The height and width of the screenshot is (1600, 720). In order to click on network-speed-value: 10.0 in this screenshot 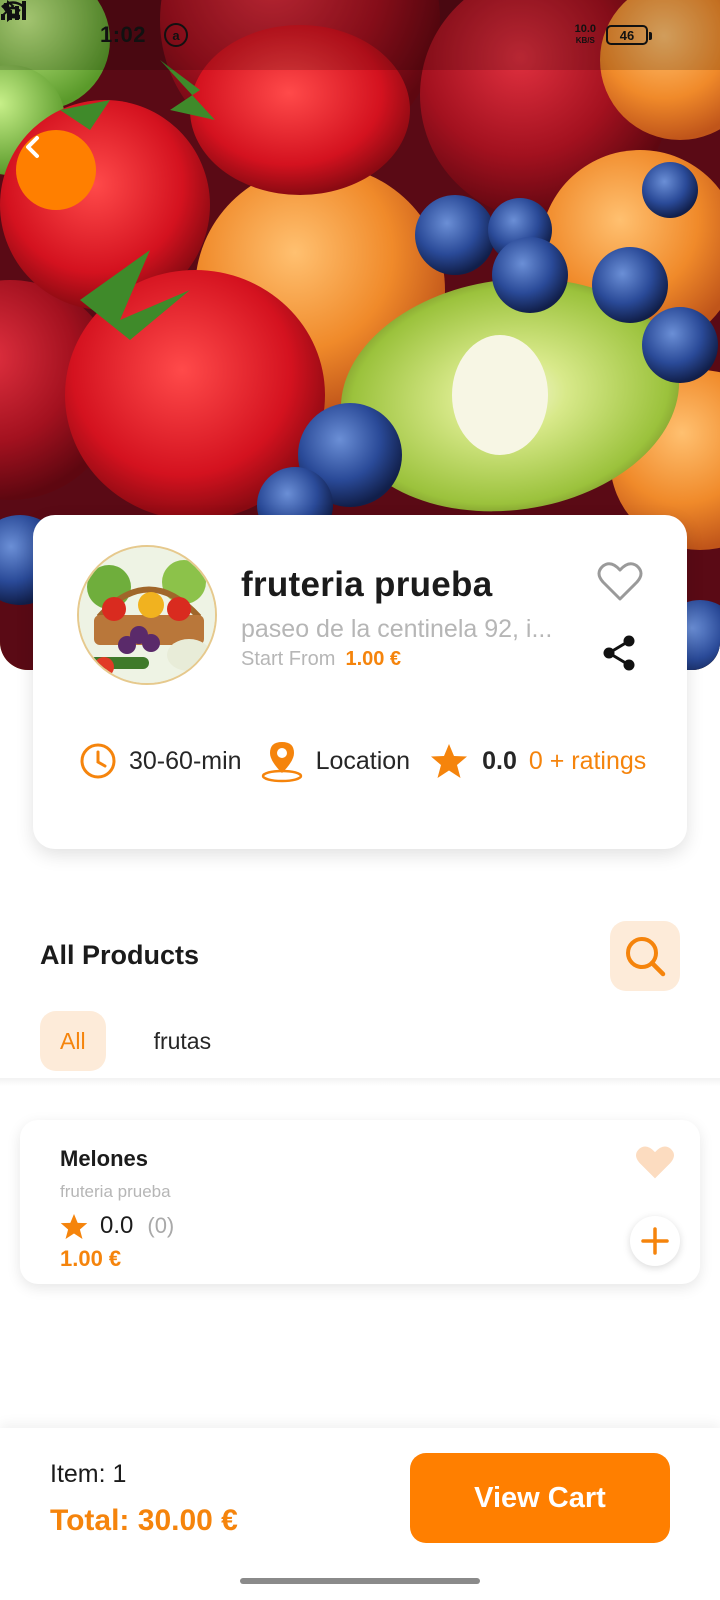, I will do `click(585, 29)`.